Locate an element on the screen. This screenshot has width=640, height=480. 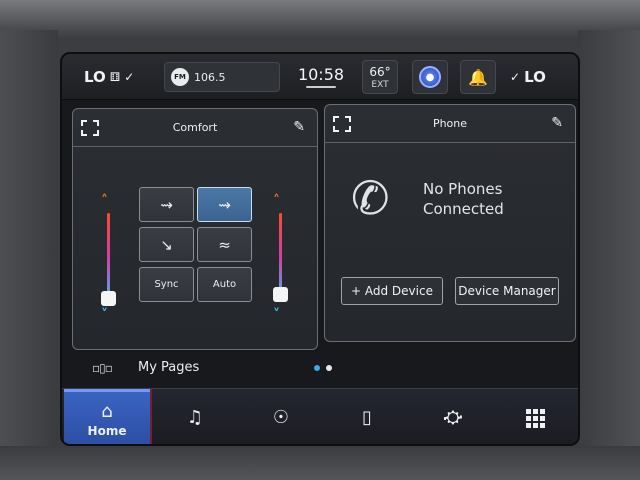
fm-band-badge: FM is located at coordinates (180, 77).